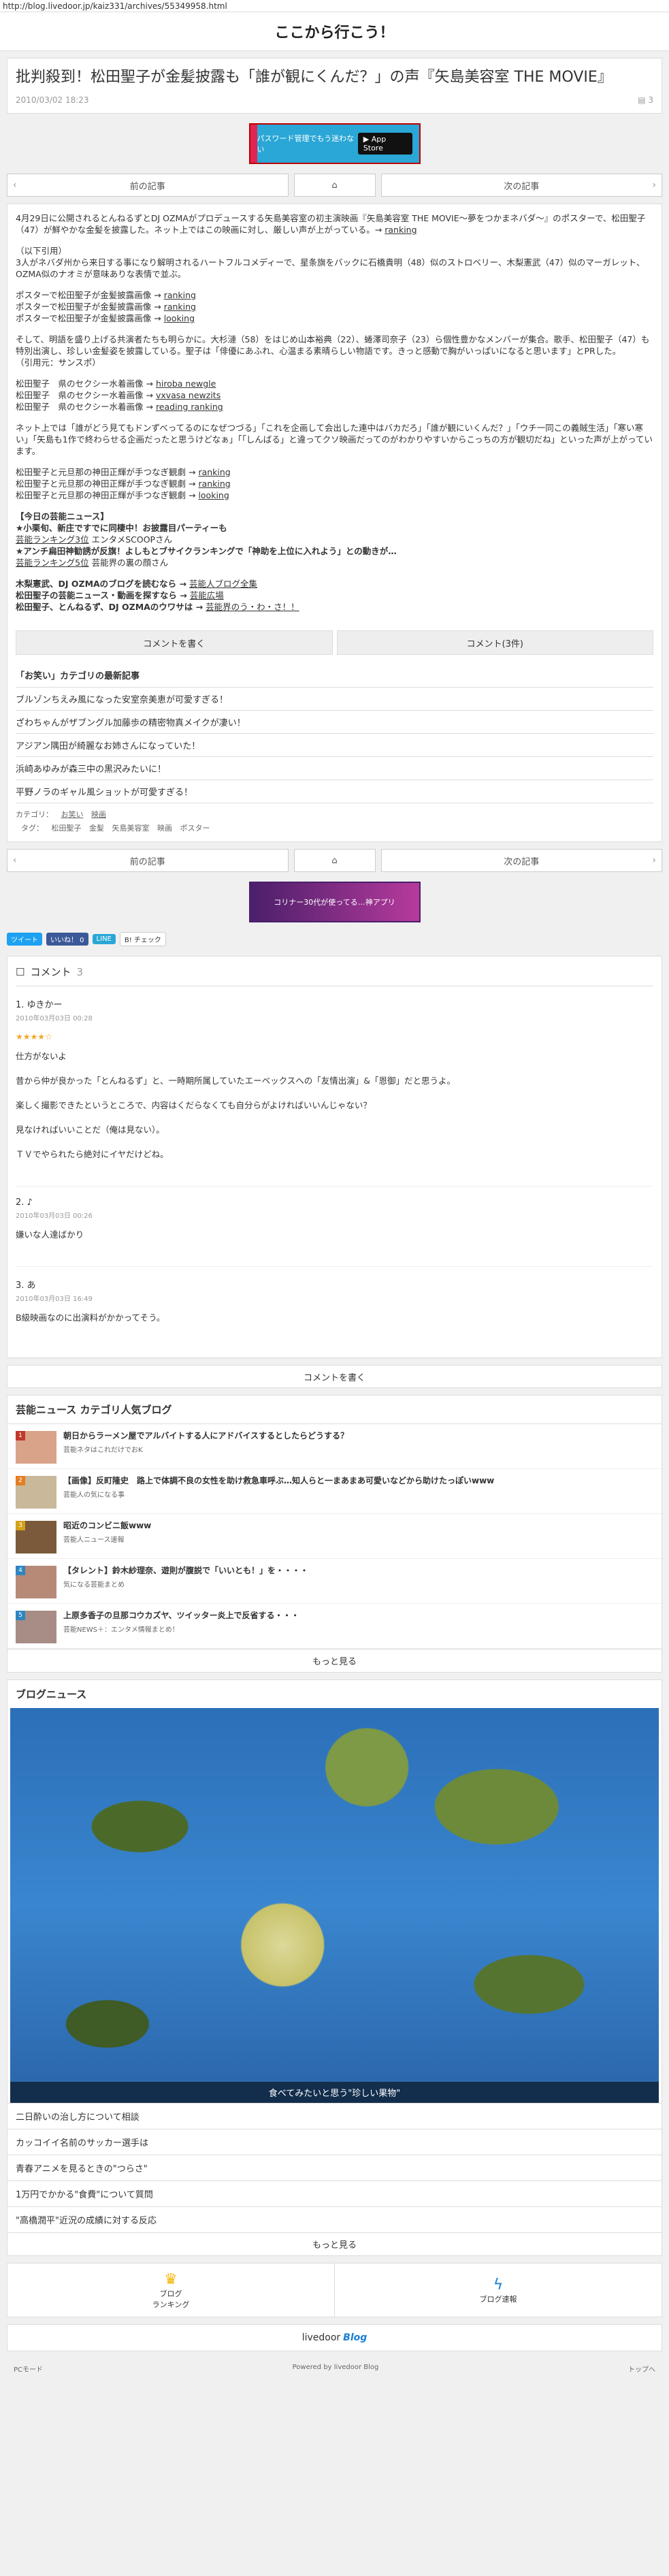  I want to click on category-link: 映画, so click(98, 815).